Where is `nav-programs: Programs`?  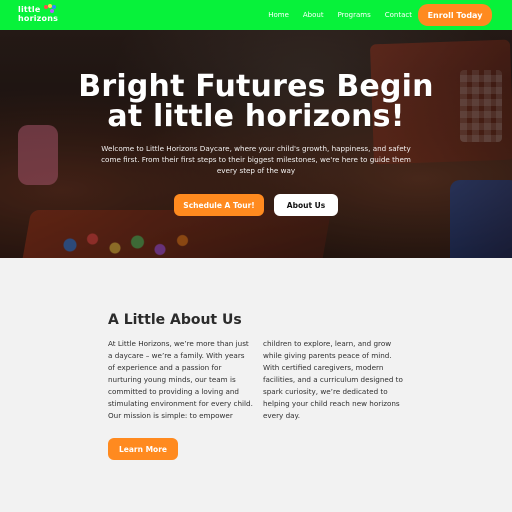
nav-programs: Programs is located at coordinates (354, 15).